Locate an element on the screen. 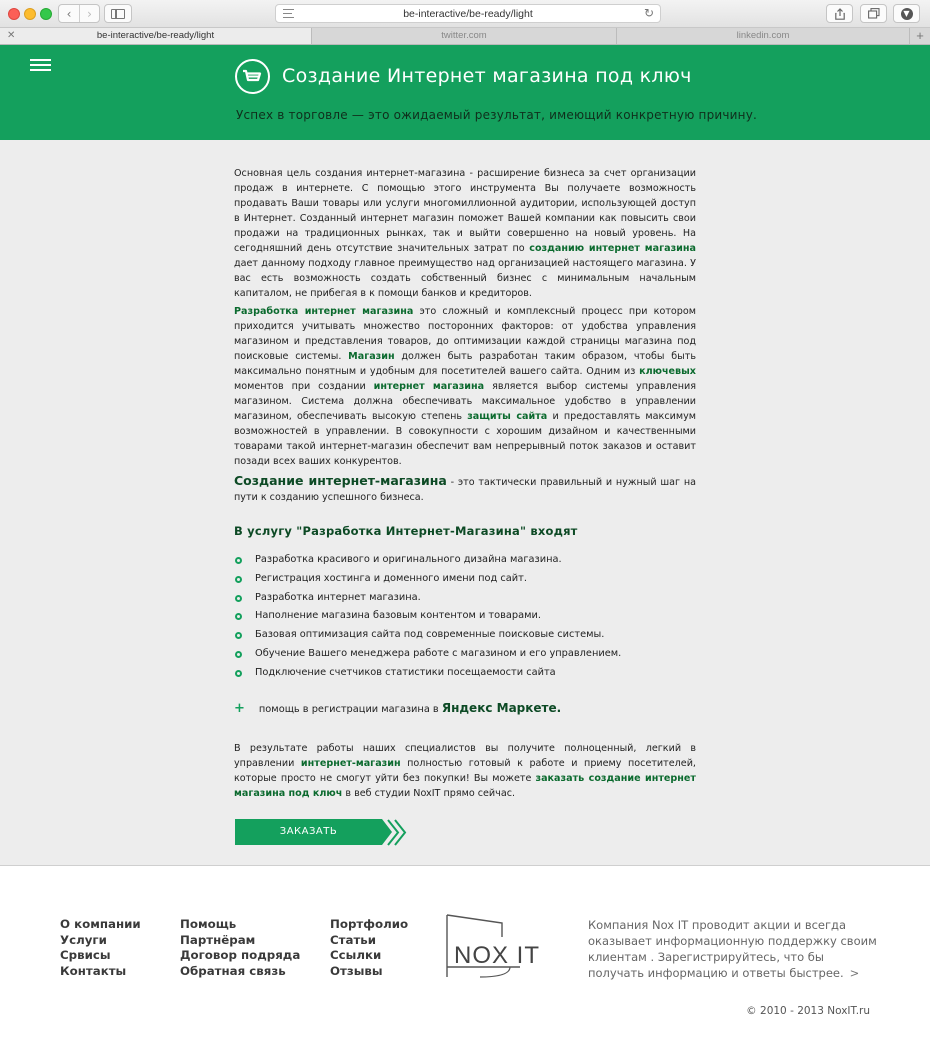  minimize-window-button is located at coordinates (30, 14).